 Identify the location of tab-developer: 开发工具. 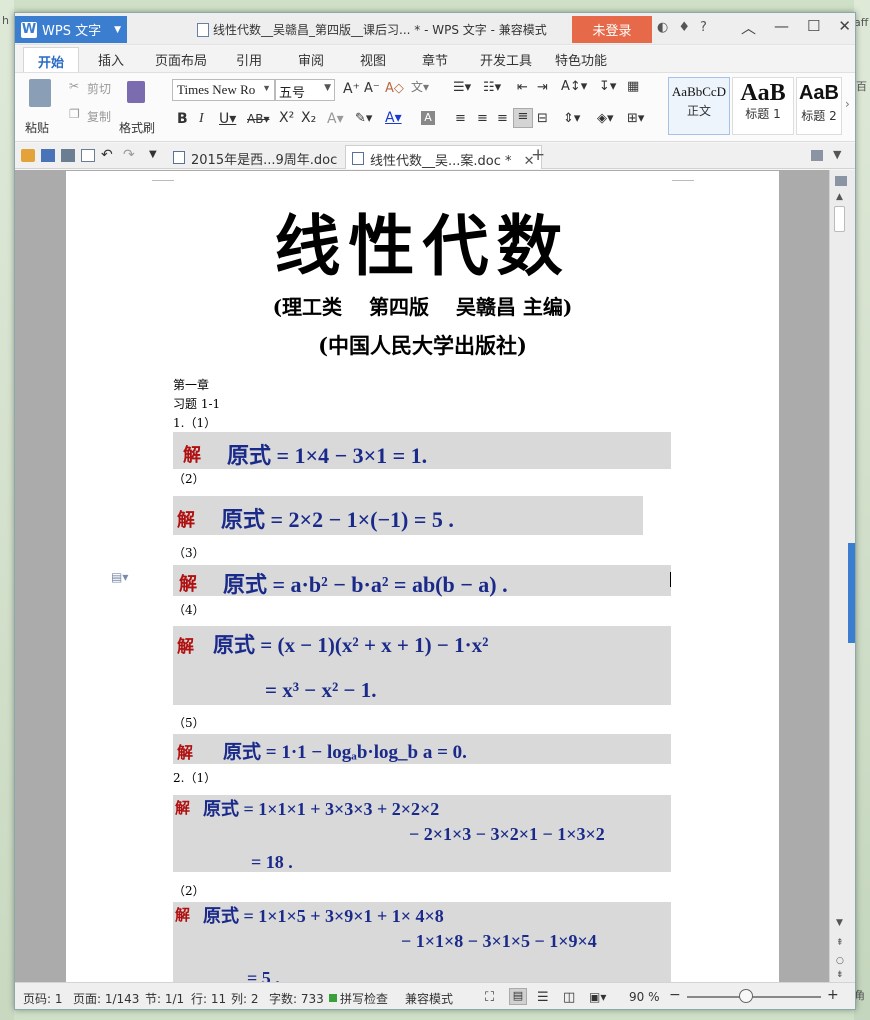
(506, 59).